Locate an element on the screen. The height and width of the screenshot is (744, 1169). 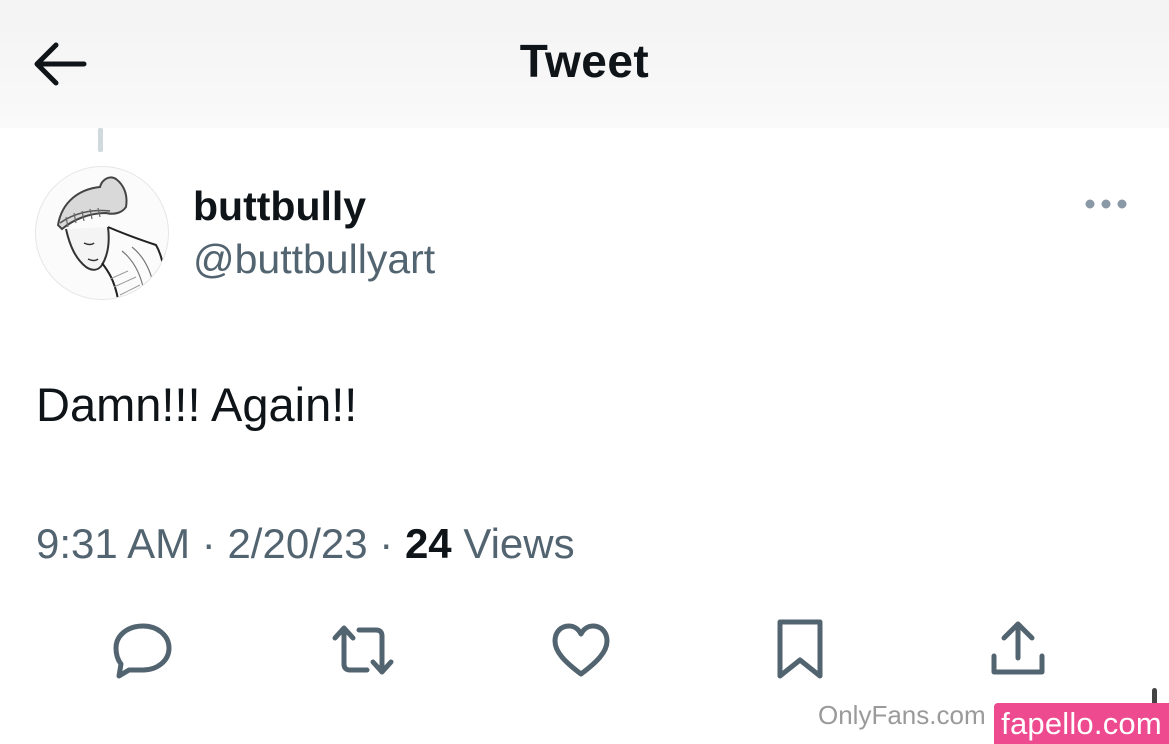
thread-connector is located at coordinates (100, 140).